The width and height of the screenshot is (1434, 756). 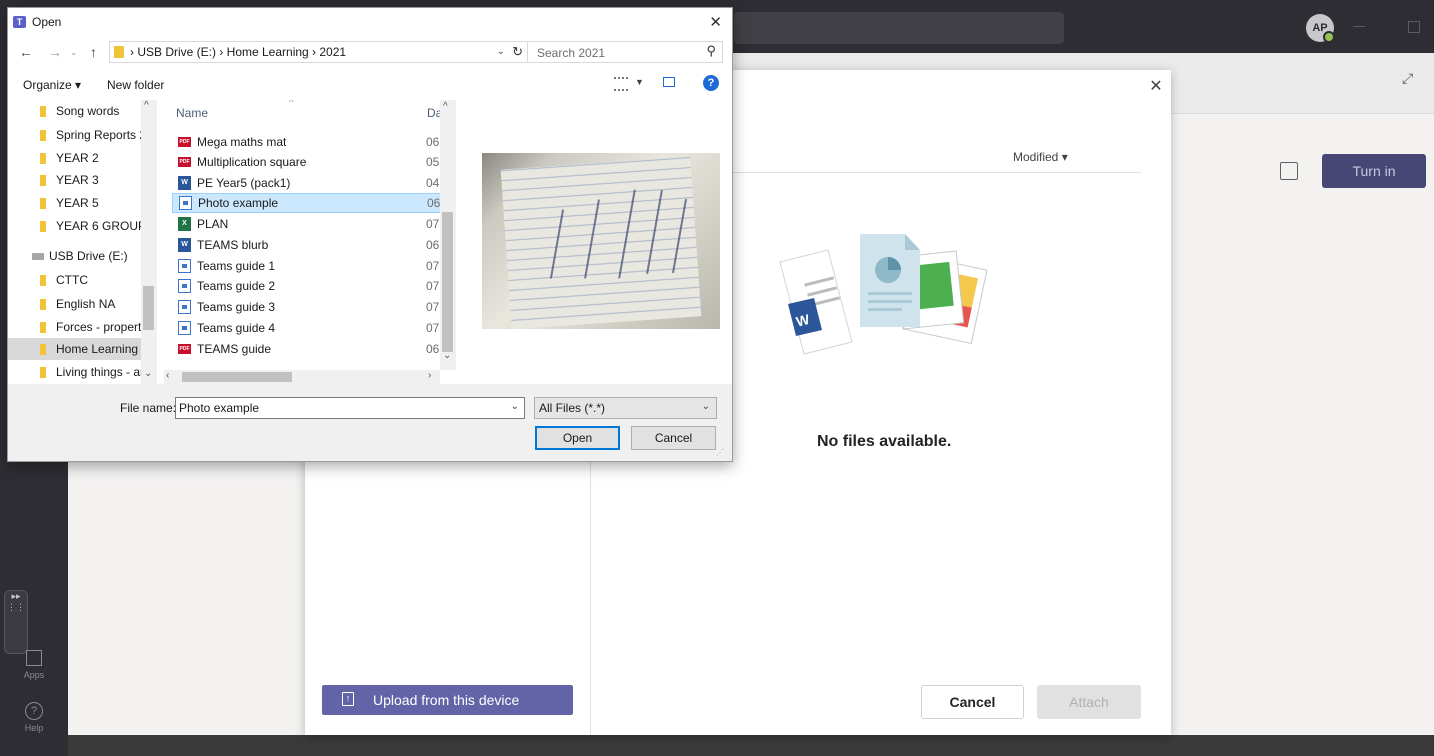 What do you see at coordinates (78, 135) in the screenshot?
I see `nav-item: Spring Reports 2` at bounding box center [78, 135].